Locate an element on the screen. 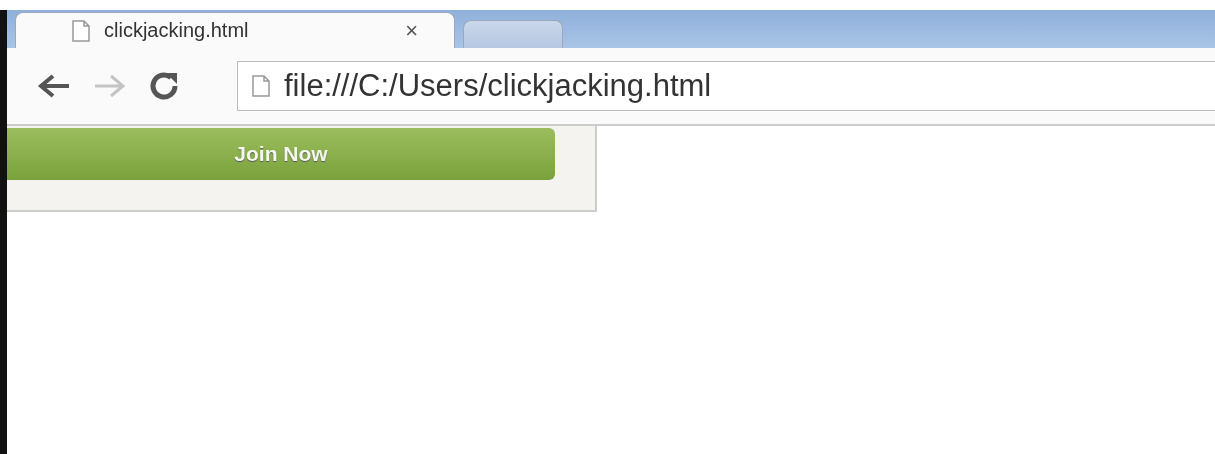  address-bar: file:///C:/Users/clickjacking.html is located at coordinates (726, 86).